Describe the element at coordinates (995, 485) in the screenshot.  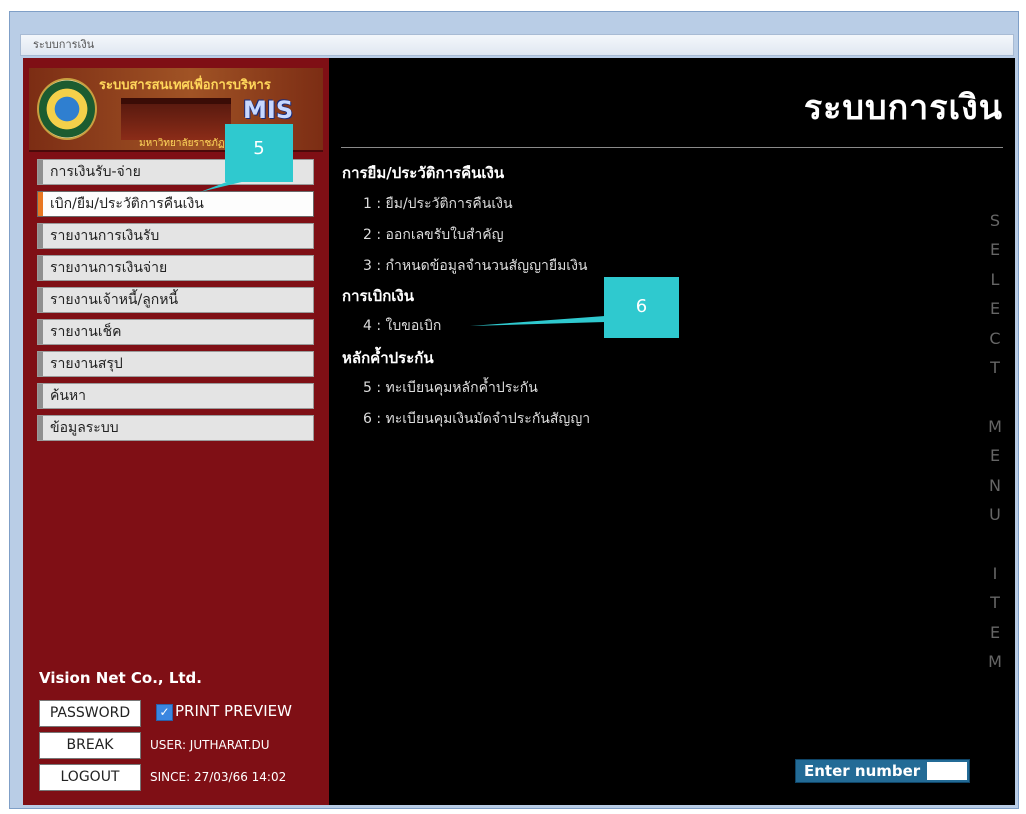
I see `vertical-letter: N` at that location.